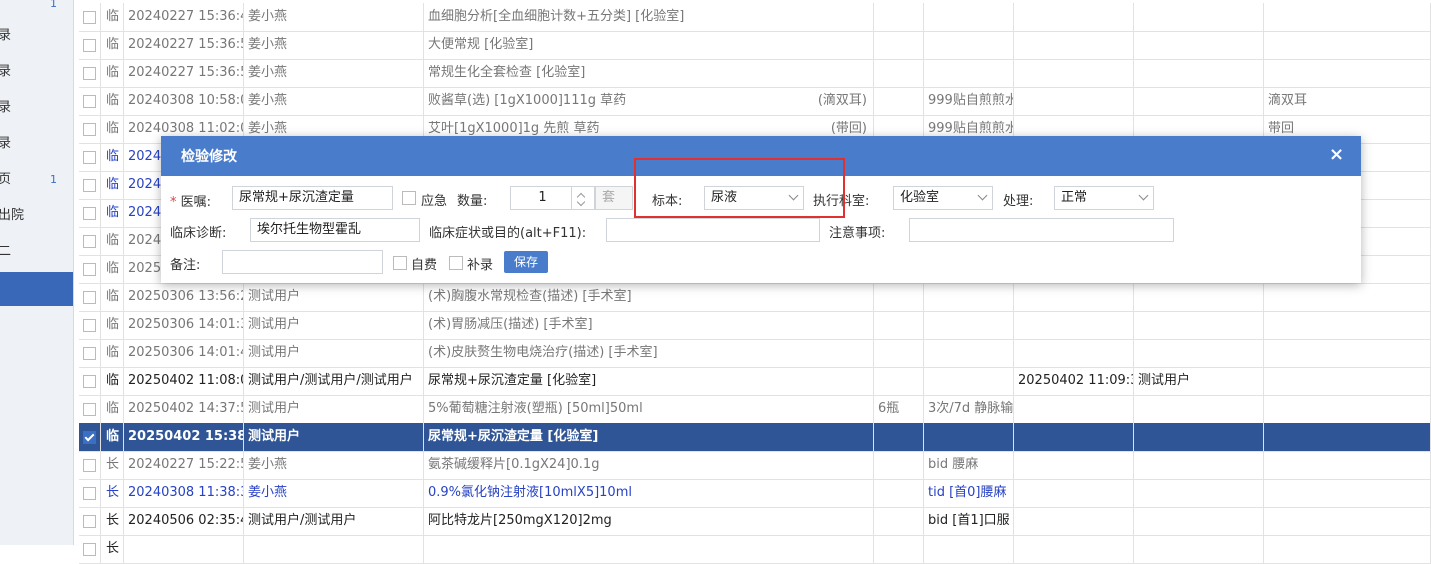  I want to click on selfpay-label: 自费, so click(424, 265).